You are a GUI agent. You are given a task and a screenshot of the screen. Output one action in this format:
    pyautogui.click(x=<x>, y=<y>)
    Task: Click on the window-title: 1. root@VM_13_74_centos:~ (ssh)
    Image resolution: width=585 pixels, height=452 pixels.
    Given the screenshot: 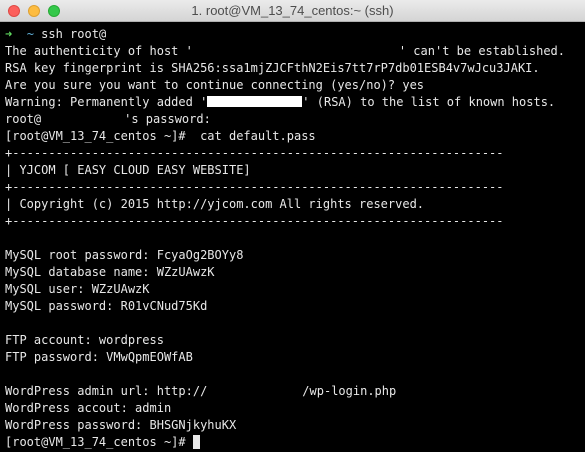 What is the action you would take?
    pyautogui.click(x=292, y=10)
    